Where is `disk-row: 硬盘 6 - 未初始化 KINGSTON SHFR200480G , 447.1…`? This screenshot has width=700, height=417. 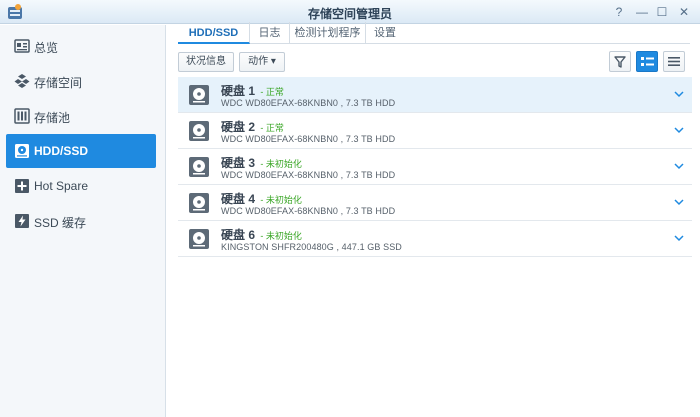 disk-row: 硬盘 6 - 未初始化 KINGSTON SHFR200480G , 447.1… is located at coordinates (435, 239).